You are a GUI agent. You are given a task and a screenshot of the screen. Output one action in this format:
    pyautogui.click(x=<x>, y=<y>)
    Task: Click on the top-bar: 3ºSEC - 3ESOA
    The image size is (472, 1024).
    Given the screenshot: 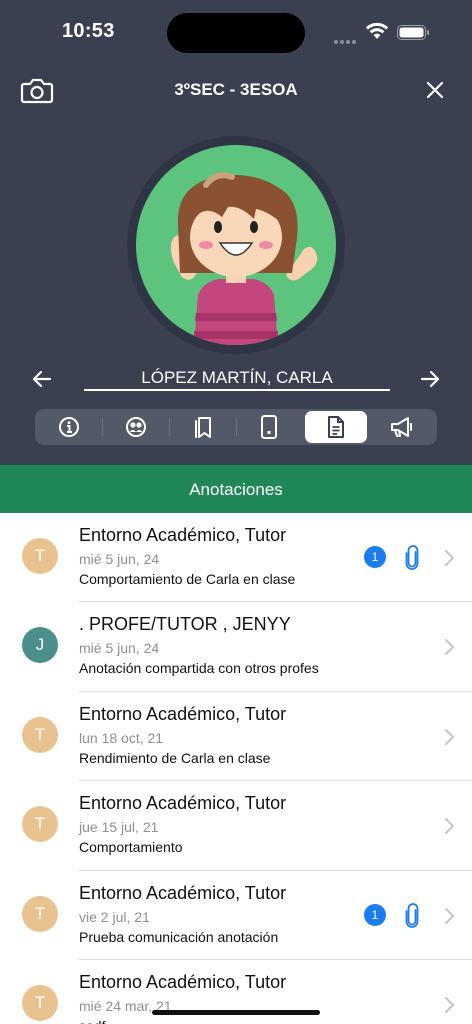 What is the action you would take?
    pyautogui.click(x=236, y=90)
    